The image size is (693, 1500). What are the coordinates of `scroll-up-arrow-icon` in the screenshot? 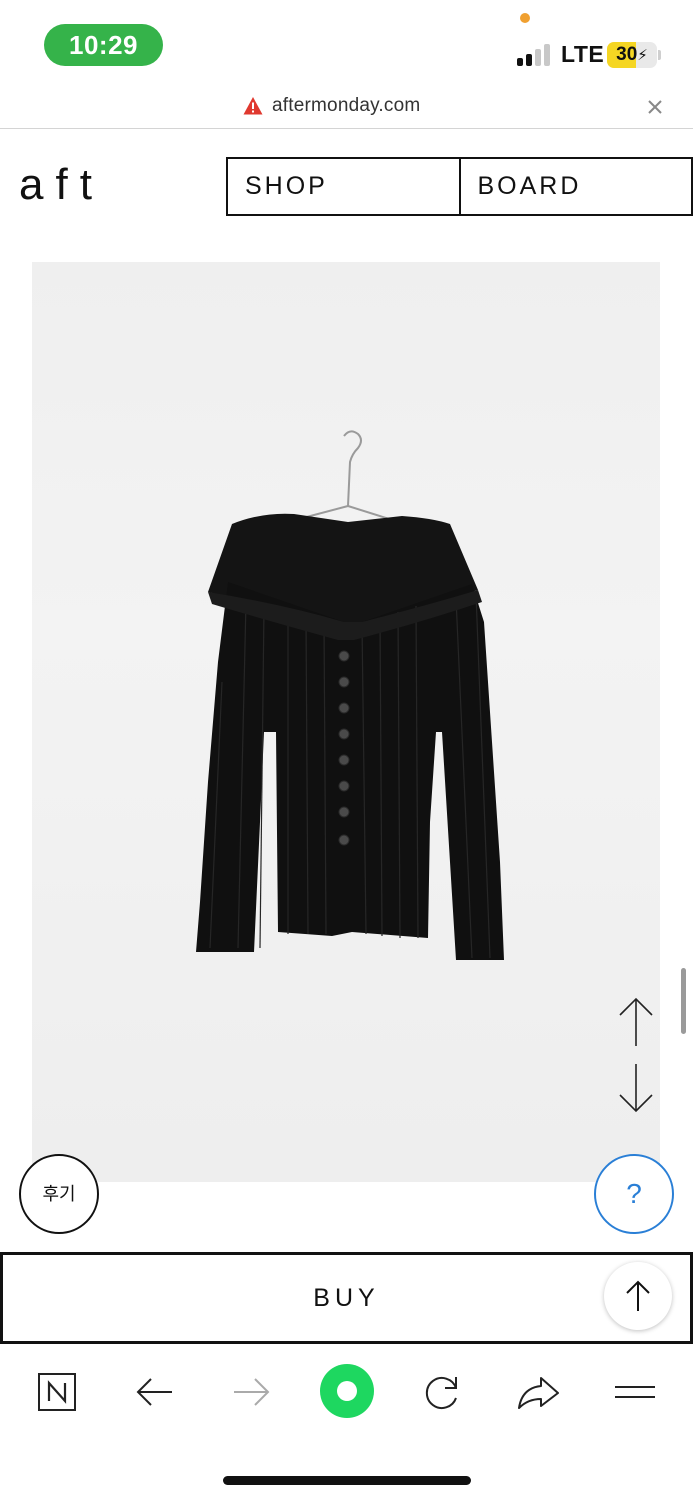 It's located at (636, 1022).